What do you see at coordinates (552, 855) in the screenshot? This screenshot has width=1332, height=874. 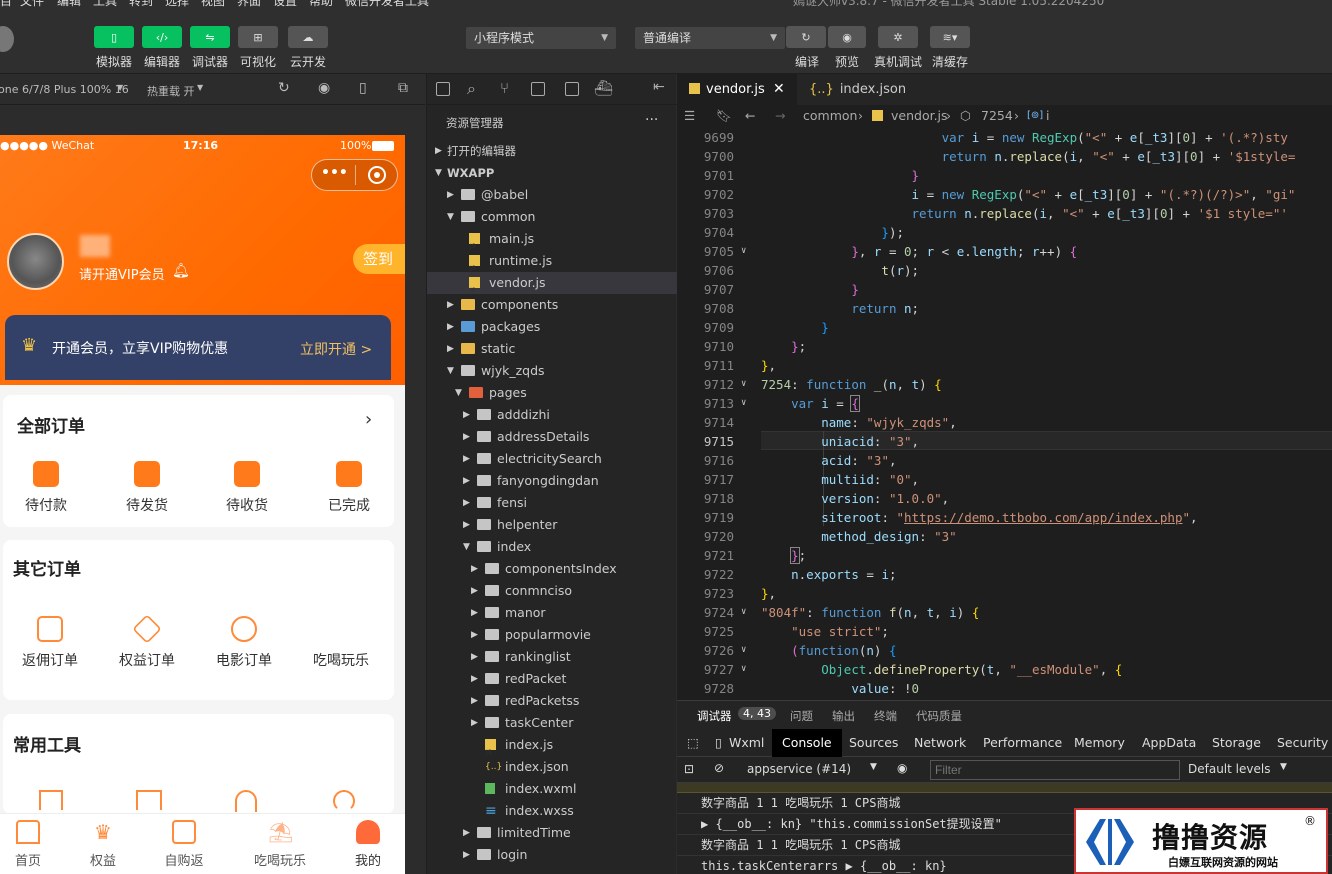 I see `tree-item: ▶ login` at bounding box center [552, 855].